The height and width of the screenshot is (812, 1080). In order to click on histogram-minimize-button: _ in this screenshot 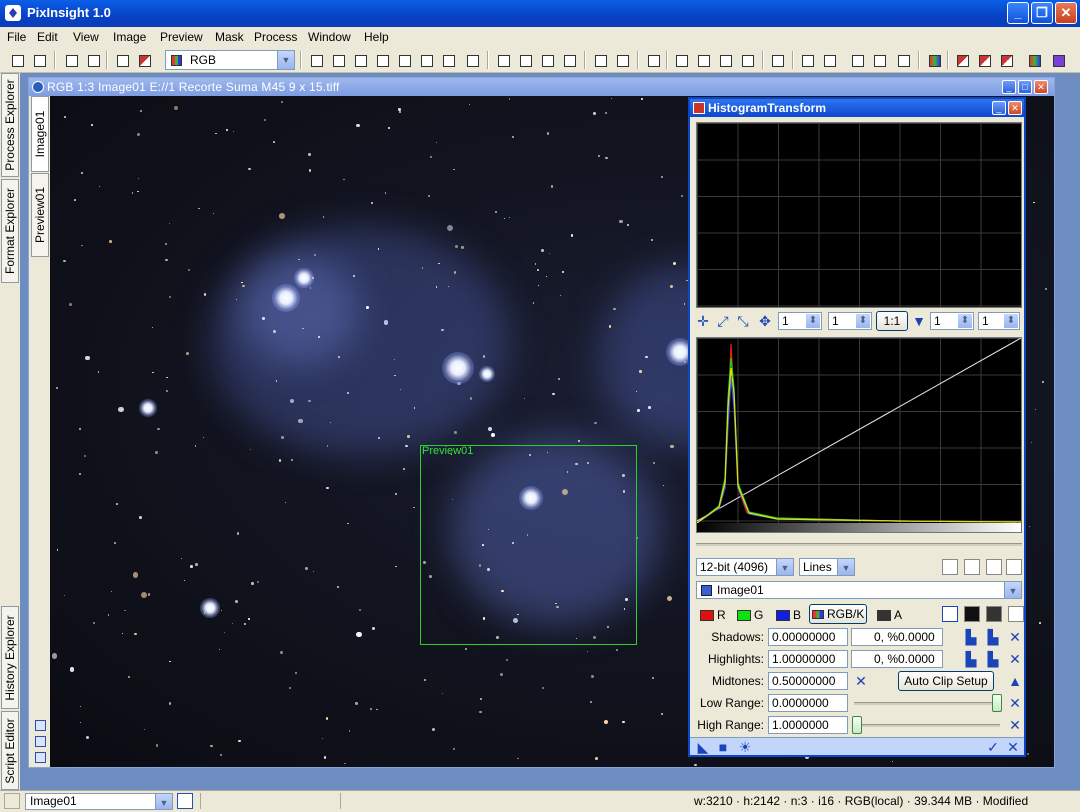, I will do `click(999, 108)`.